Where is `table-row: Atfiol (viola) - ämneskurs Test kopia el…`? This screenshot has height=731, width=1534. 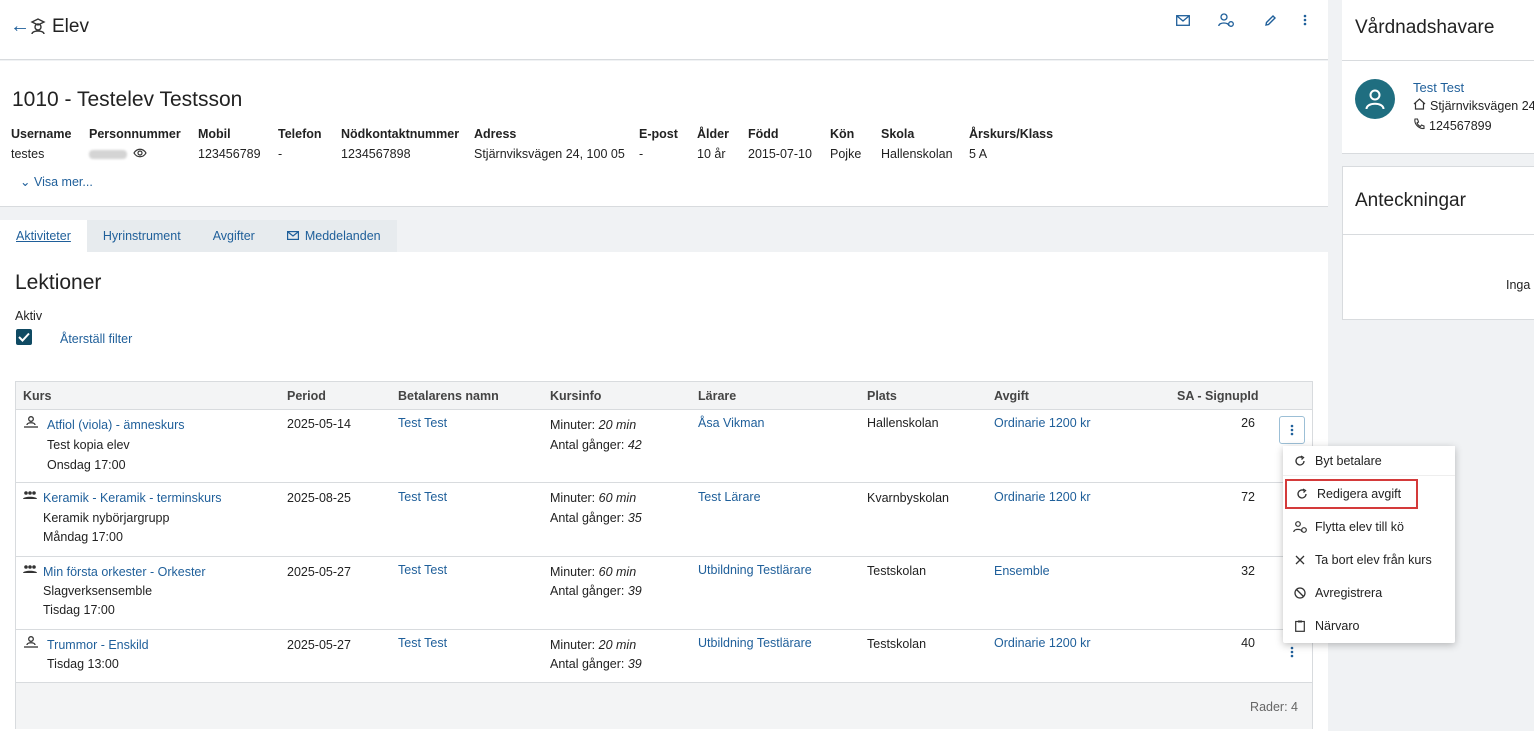
table-row: Atfiol (viola) - ämneskurs Test kopia el… is located at coordinates (664, 446).